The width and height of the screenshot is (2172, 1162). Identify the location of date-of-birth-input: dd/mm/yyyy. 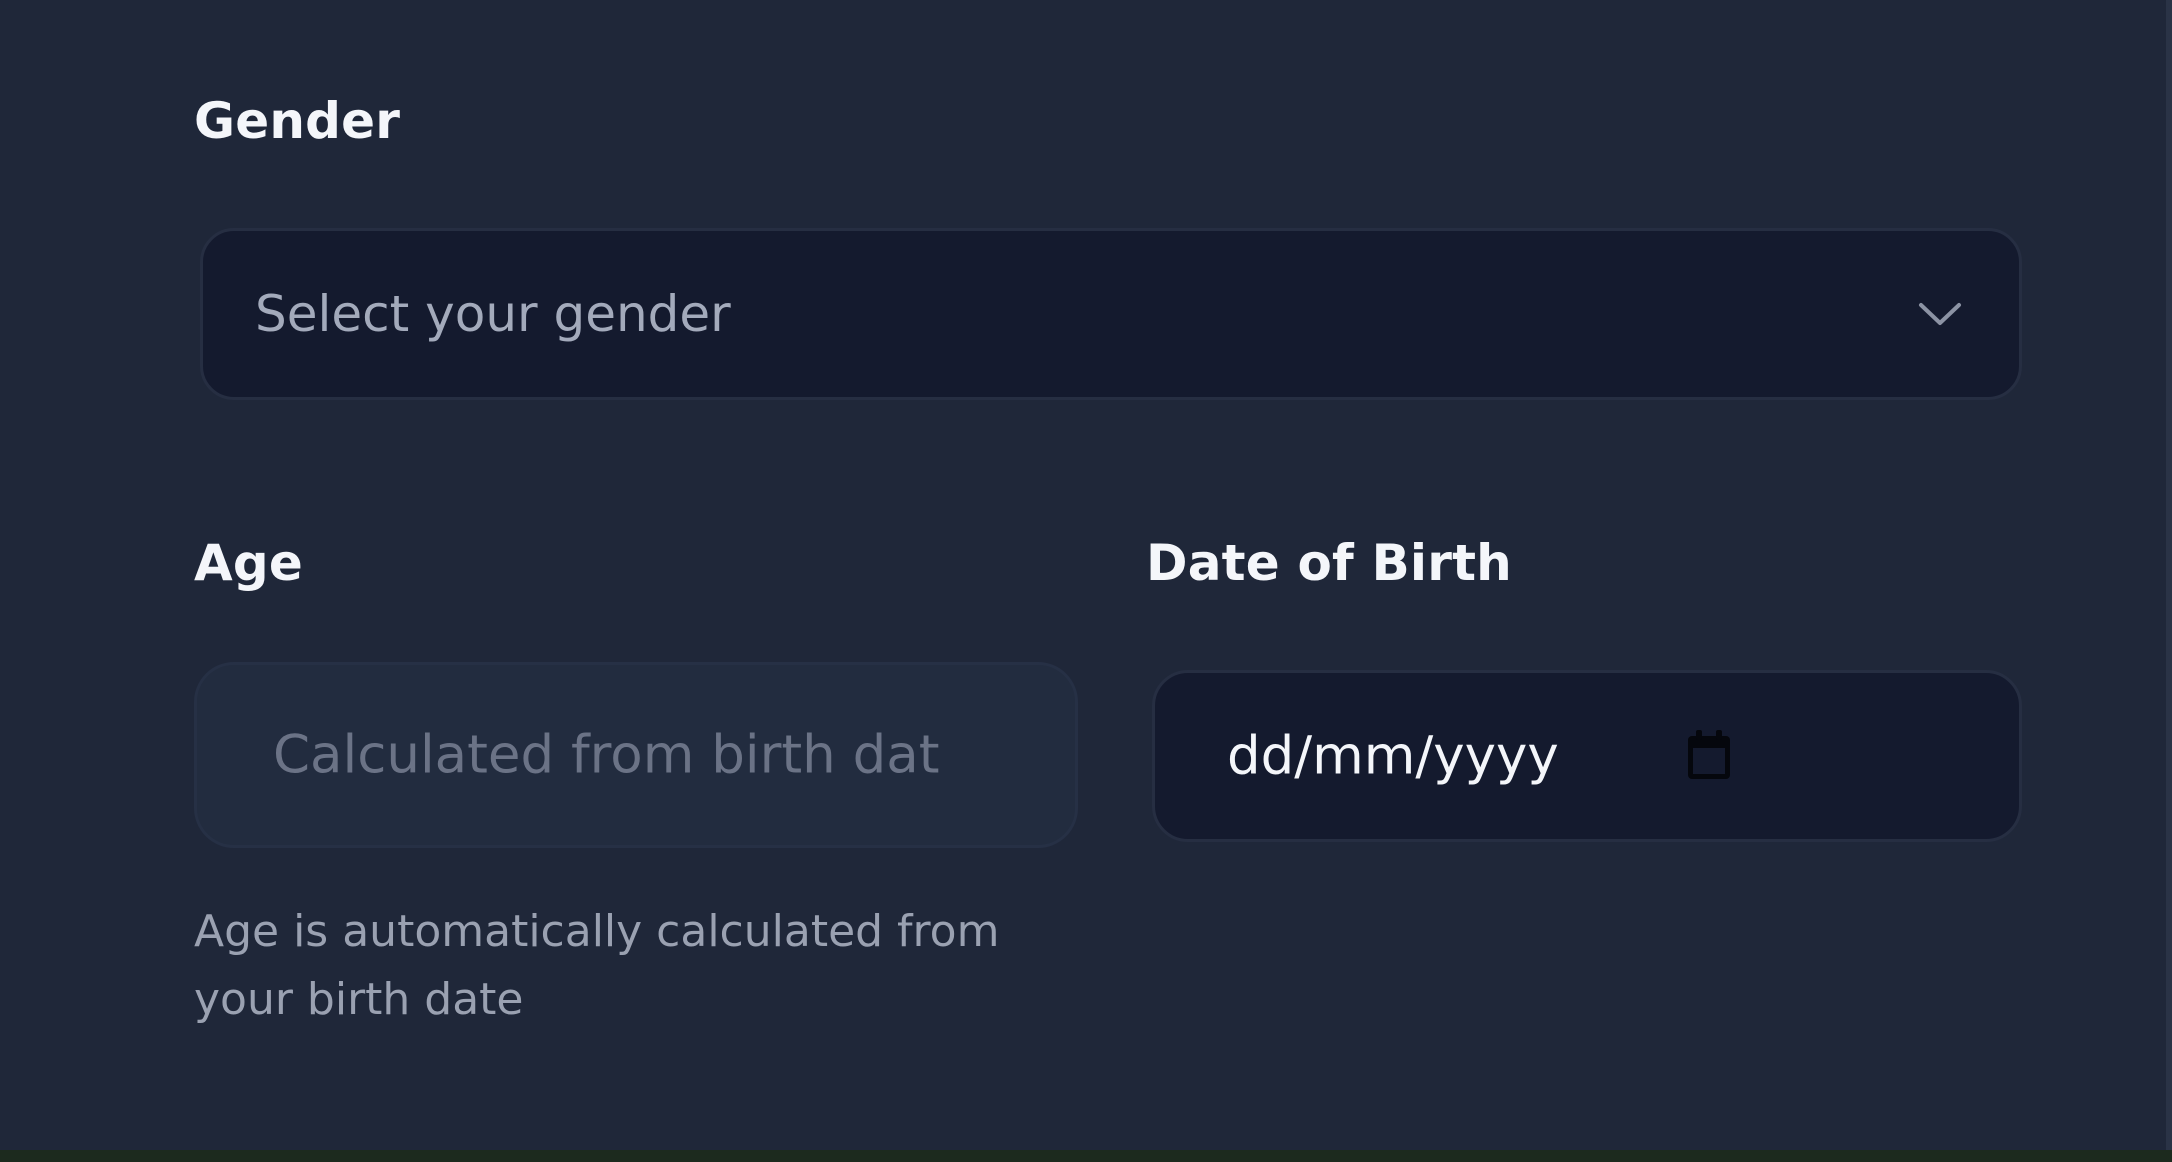
(1587, 756).